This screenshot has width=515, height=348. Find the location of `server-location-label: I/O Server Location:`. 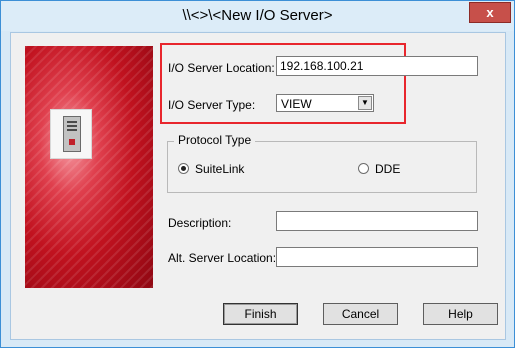

server-location-label: I/O Server Location: is located at coordinates (221, 68).